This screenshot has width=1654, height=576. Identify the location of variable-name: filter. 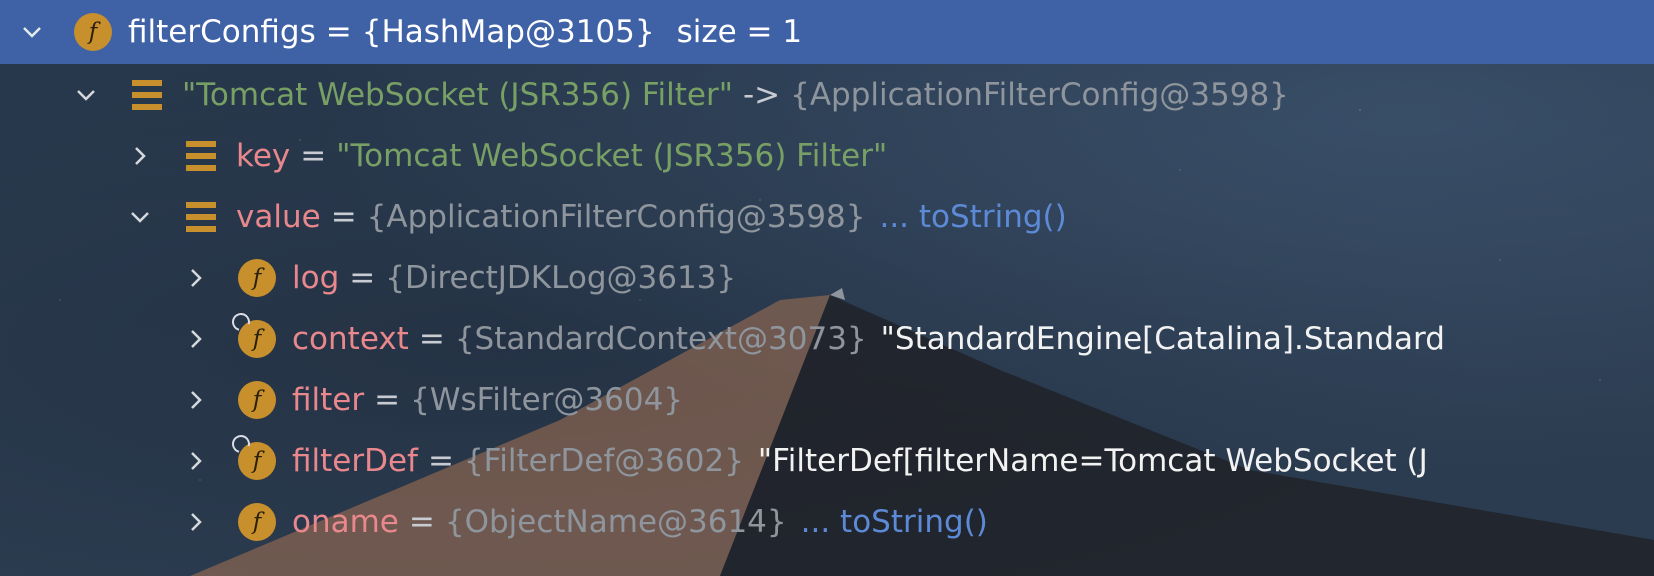
(328, 399).